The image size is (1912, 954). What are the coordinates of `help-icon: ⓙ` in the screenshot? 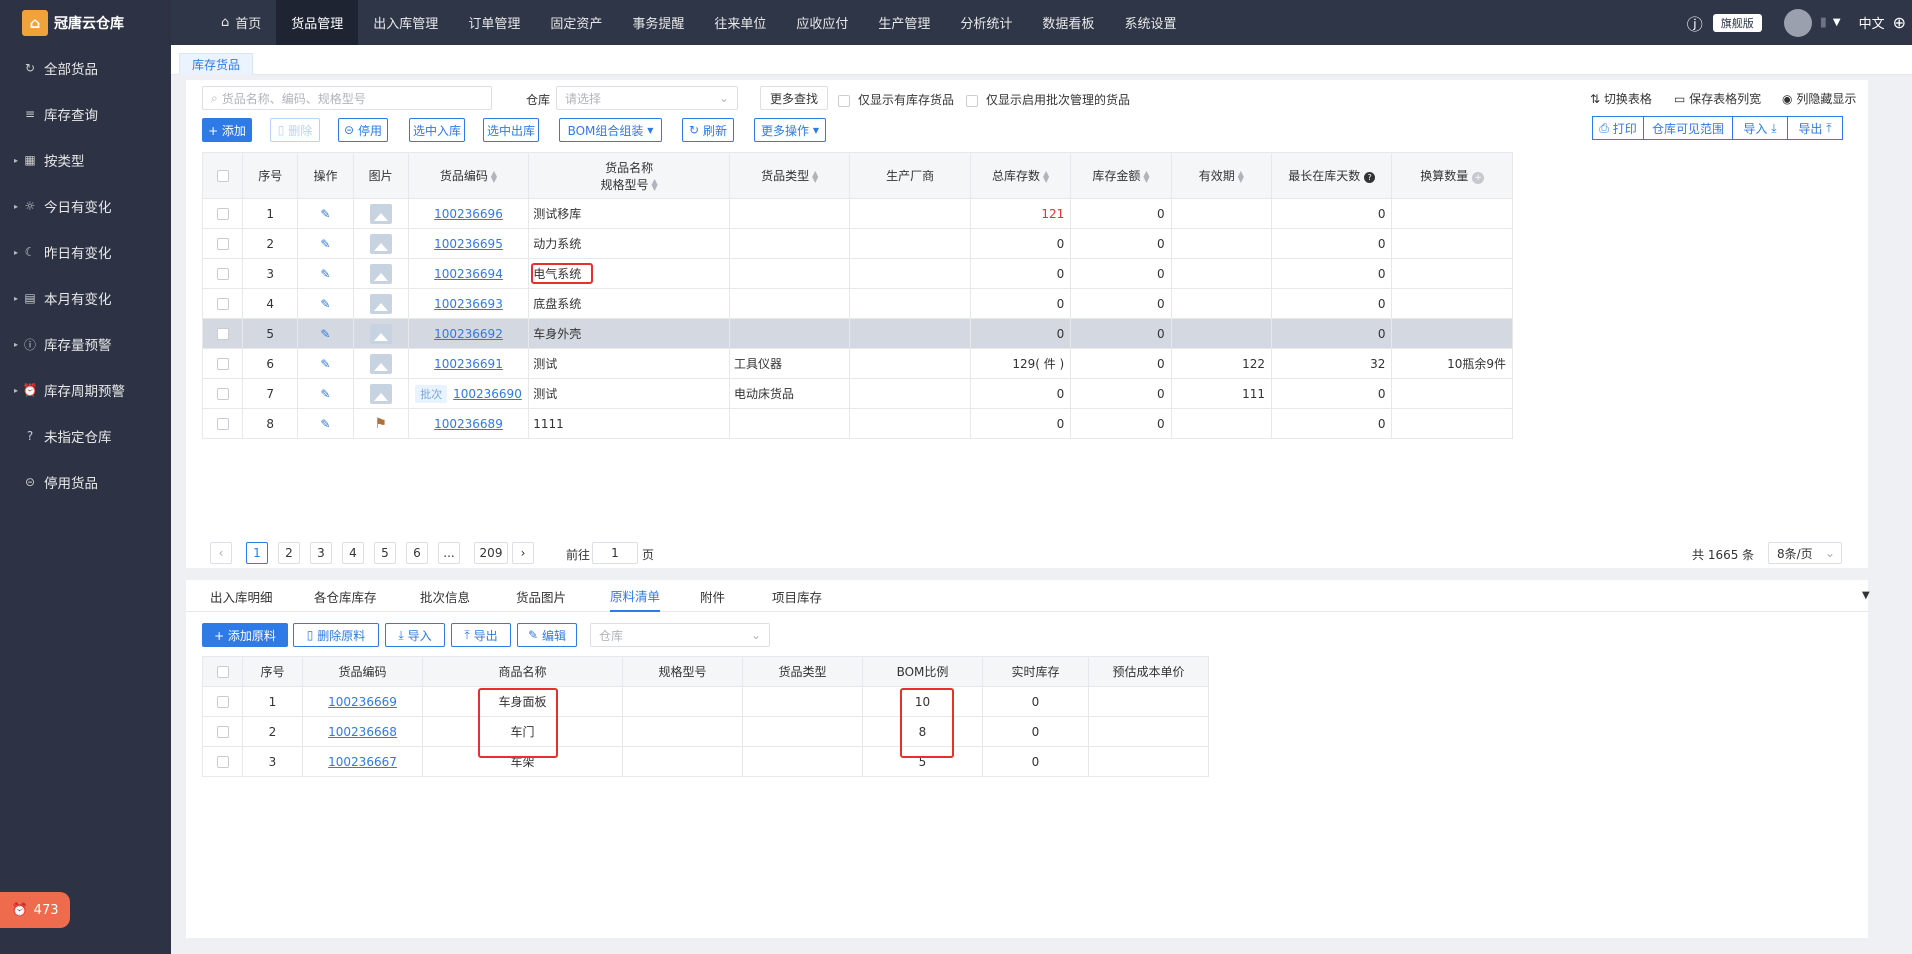 It's located at (1695, 23).